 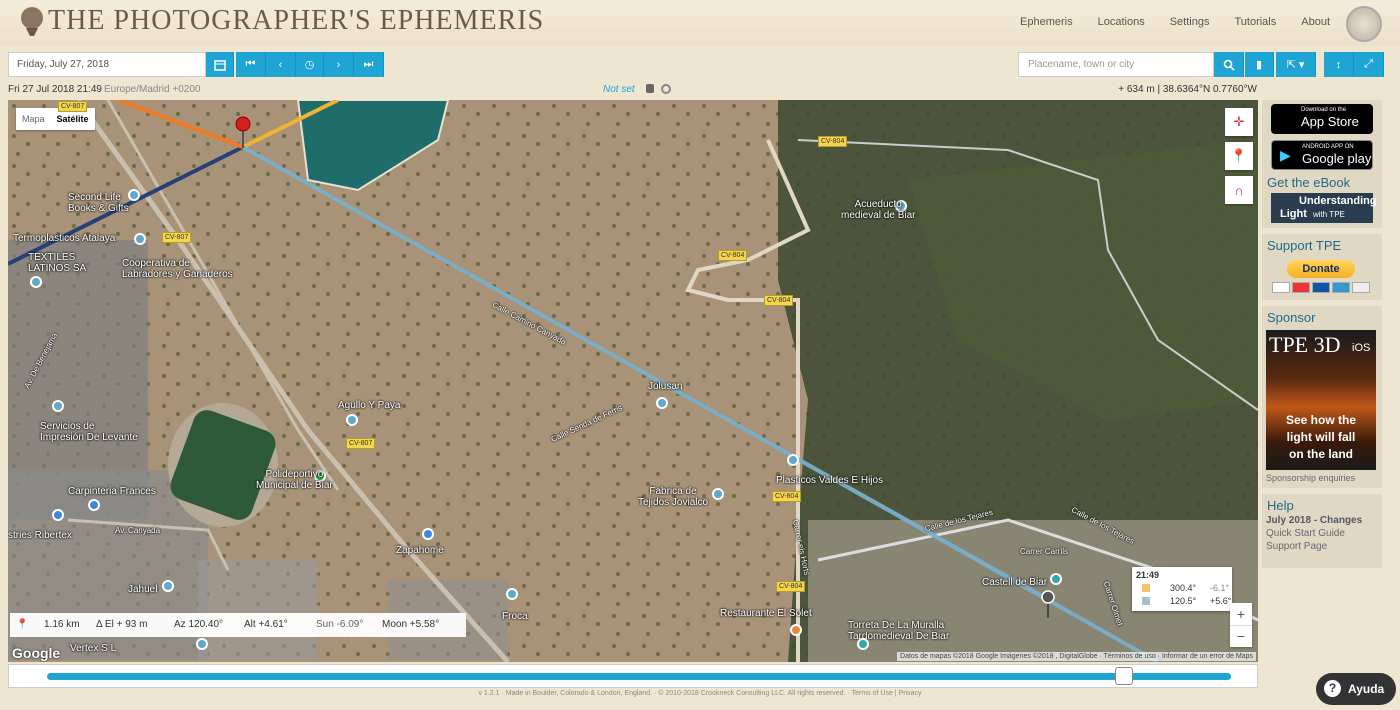 I want to click on search-input: Placename, town or city, so click(x=1116, y=64).